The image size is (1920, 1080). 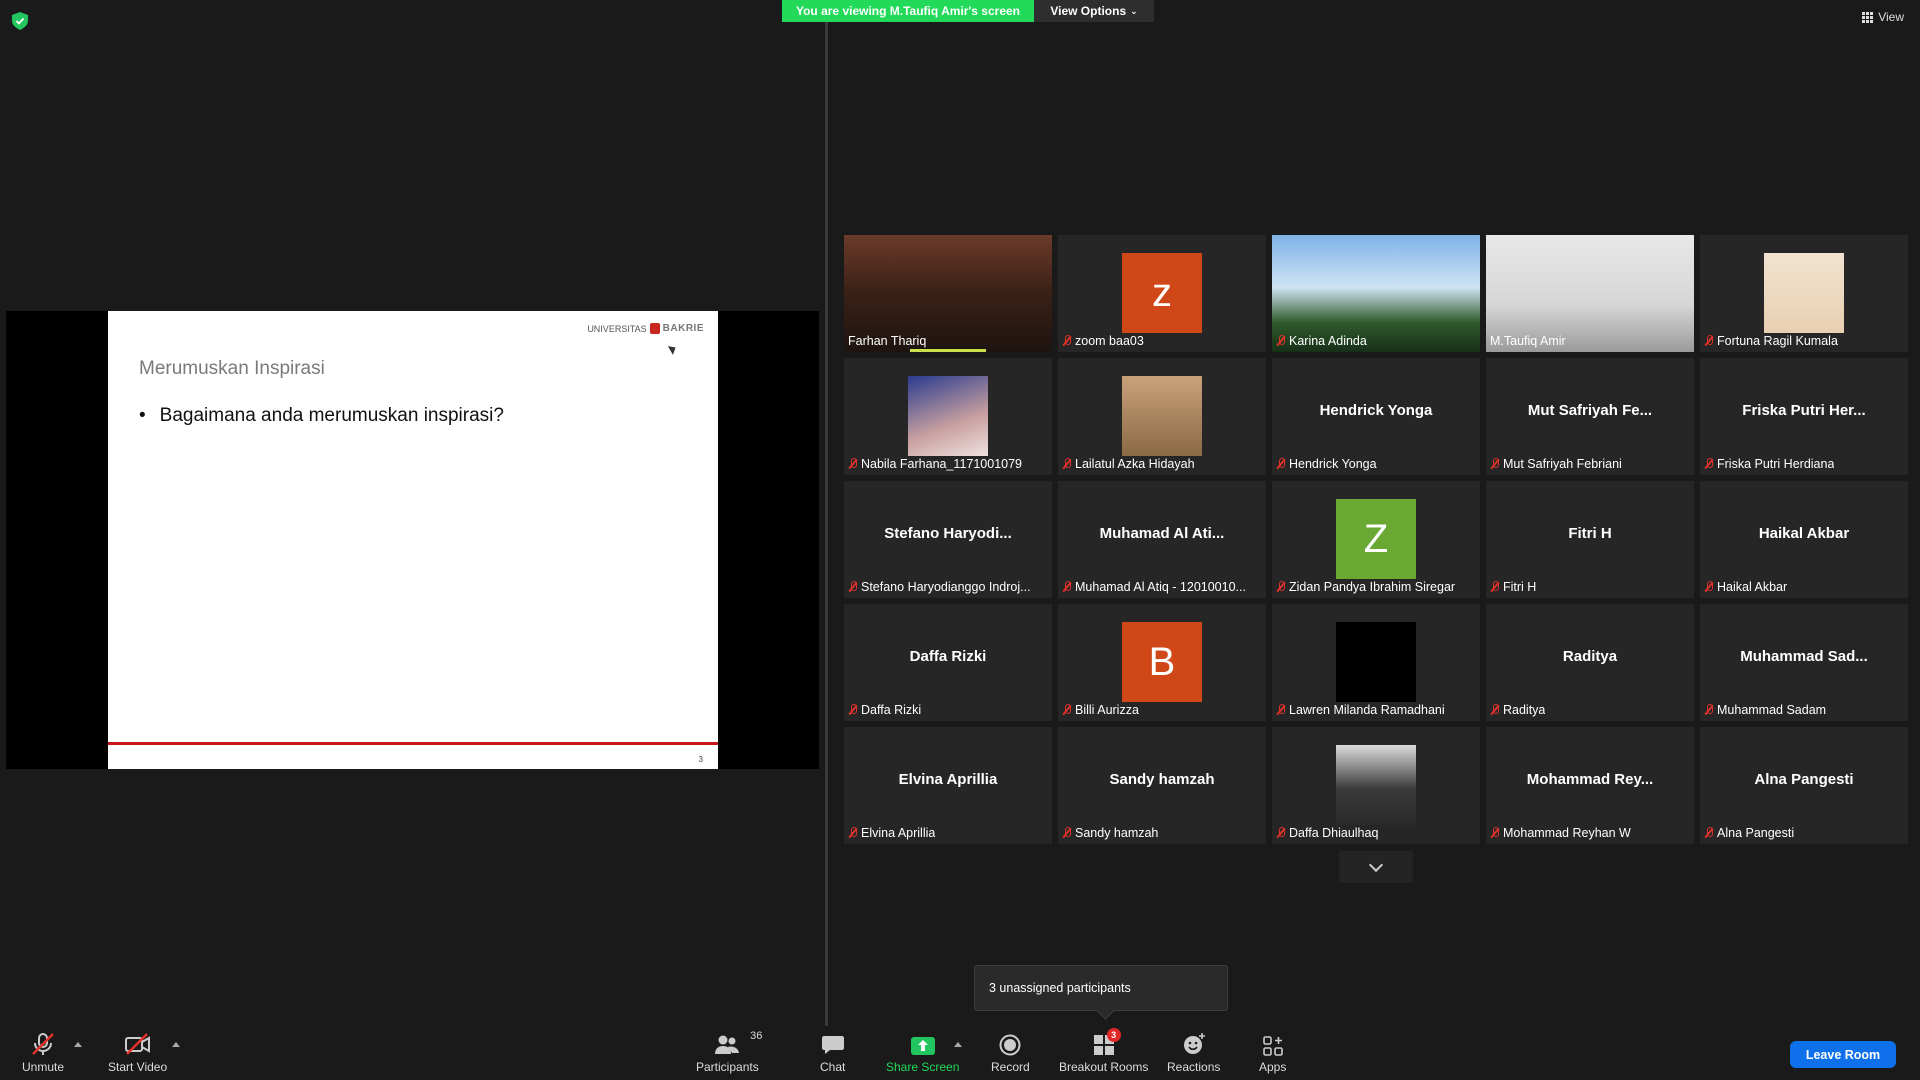 What do you see at coordinates (833, 1067) in the screenshot?
I see `chat-label: Chat` at bounding box center [833, 1067].